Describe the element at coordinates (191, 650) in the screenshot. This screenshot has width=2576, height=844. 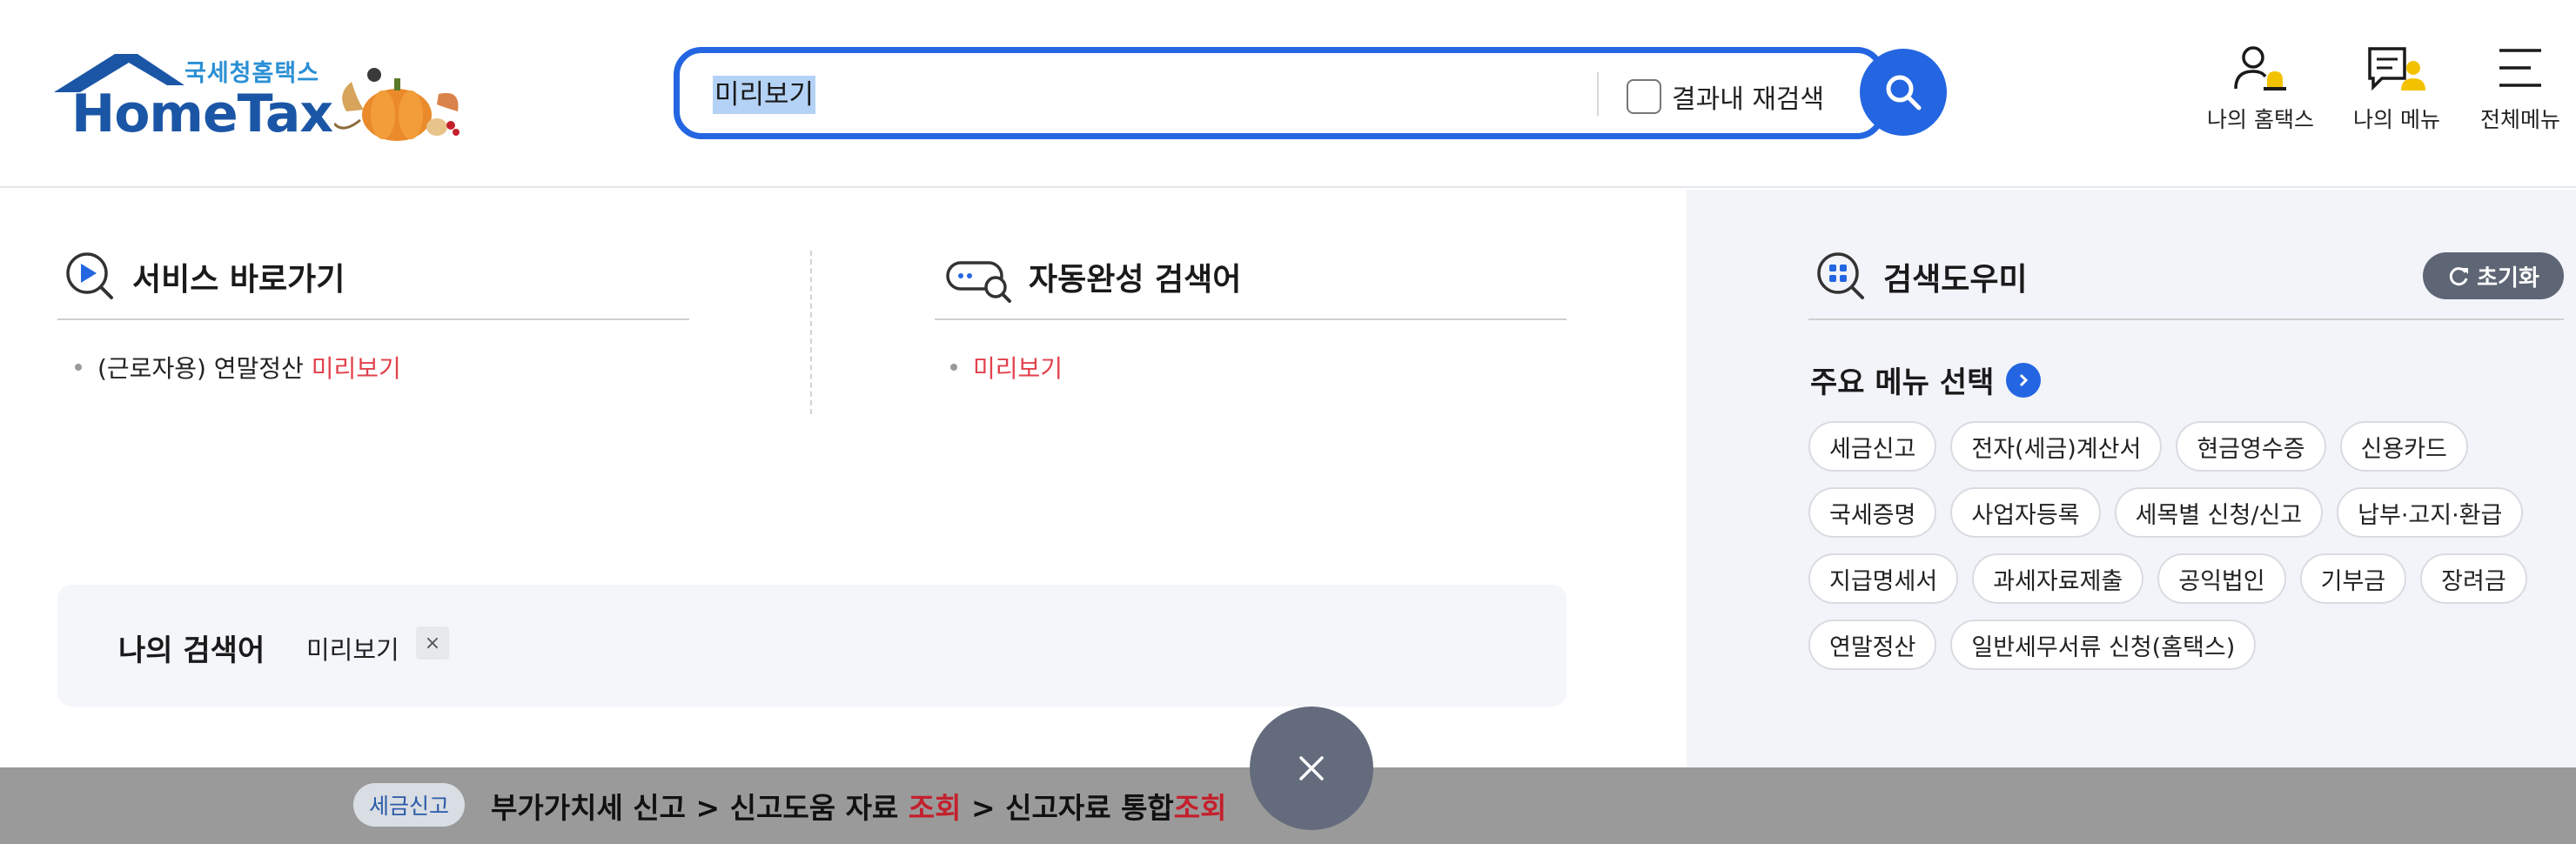
I see `recent-search-title: 나의 검색어` at that location.